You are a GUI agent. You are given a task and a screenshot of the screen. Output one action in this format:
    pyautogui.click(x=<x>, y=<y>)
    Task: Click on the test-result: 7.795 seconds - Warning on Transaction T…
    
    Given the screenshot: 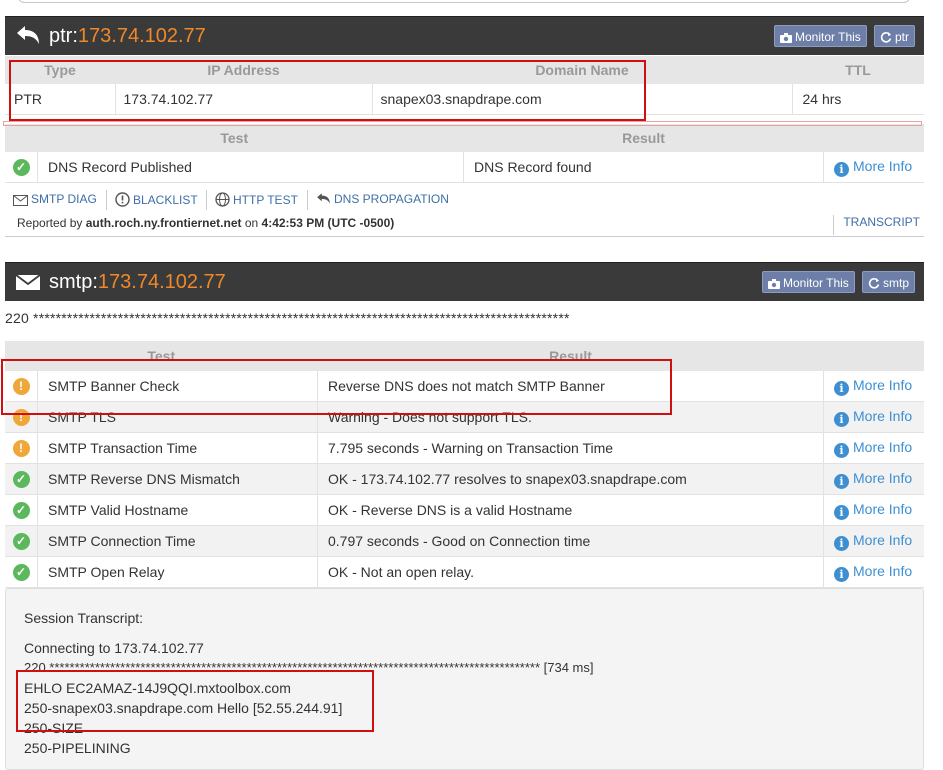 What is the action you would take?
    pyautogui.click(x=570, y=448)
    